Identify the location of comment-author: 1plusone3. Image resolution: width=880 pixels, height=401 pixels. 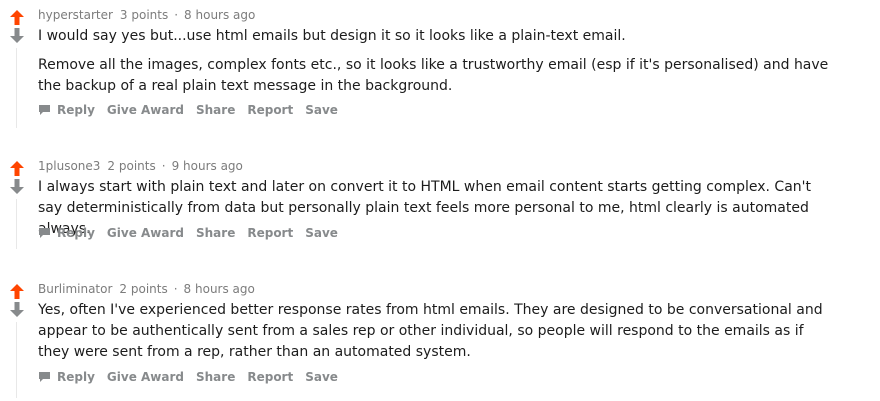
(69, 166).